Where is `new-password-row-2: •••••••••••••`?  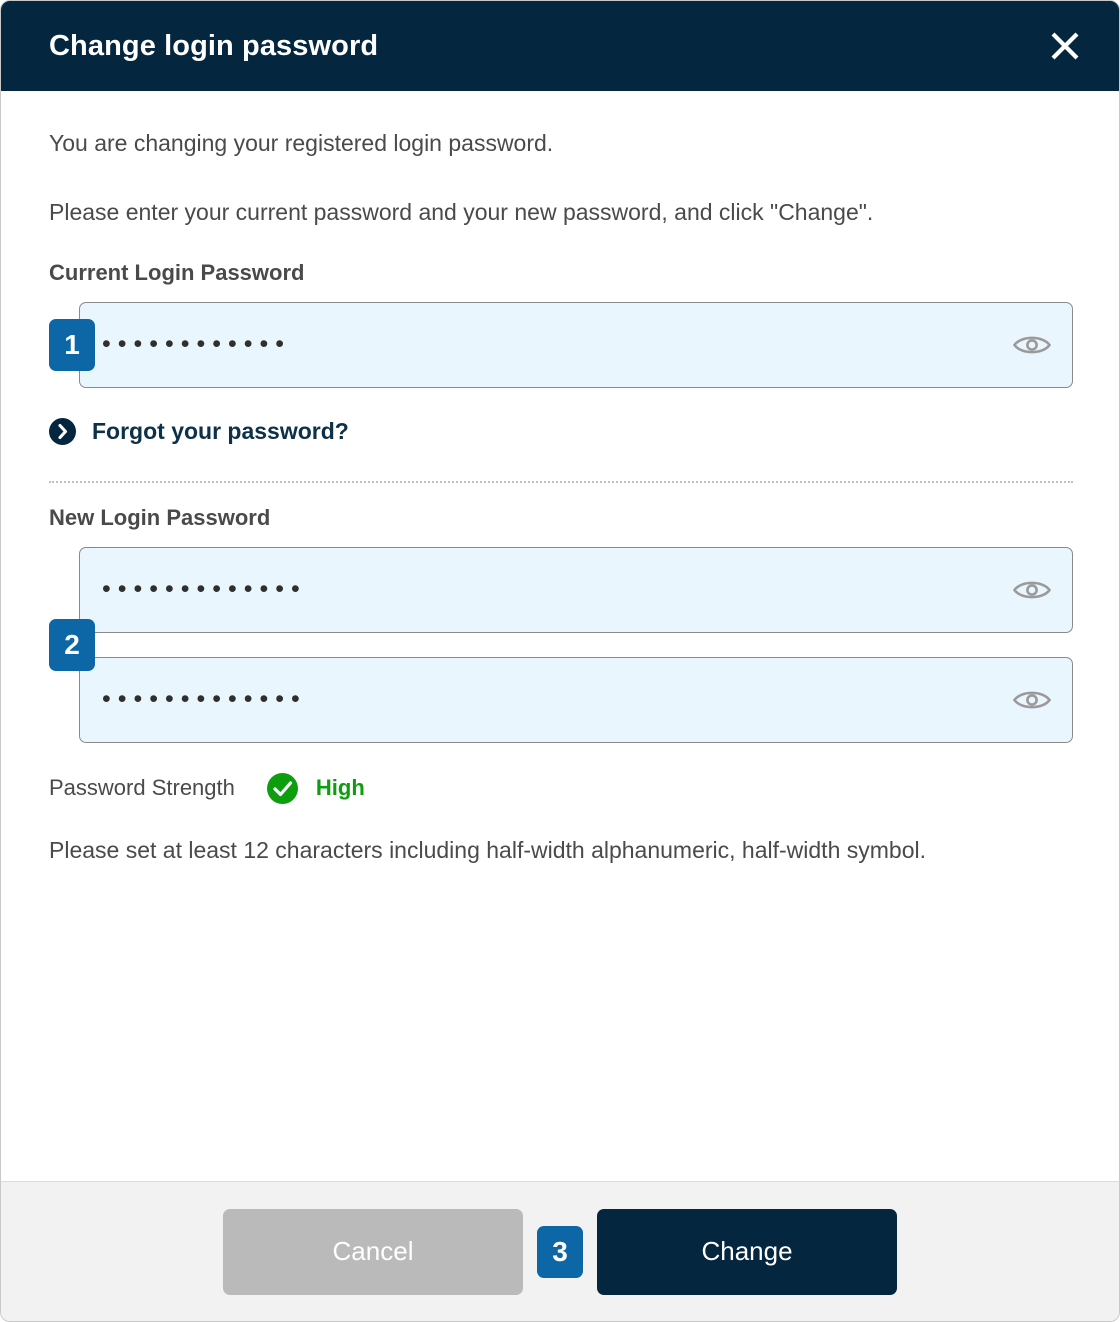
new-password-row-2: ••••••••••••• is located at coordinates (561, 699).